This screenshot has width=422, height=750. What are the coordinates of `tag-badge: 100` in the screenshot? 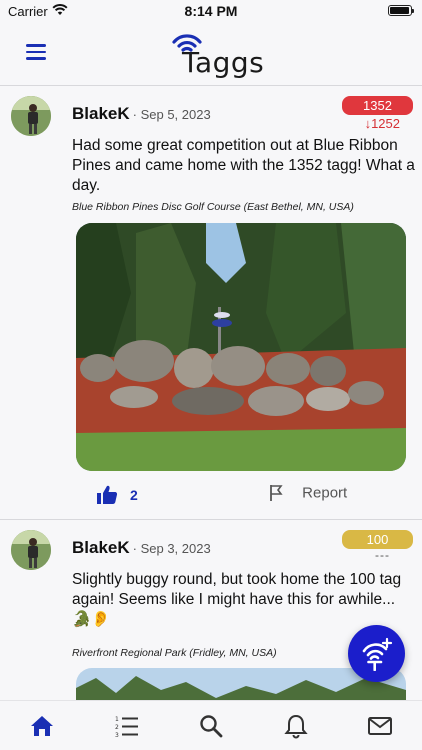 It's located at (377, 539).